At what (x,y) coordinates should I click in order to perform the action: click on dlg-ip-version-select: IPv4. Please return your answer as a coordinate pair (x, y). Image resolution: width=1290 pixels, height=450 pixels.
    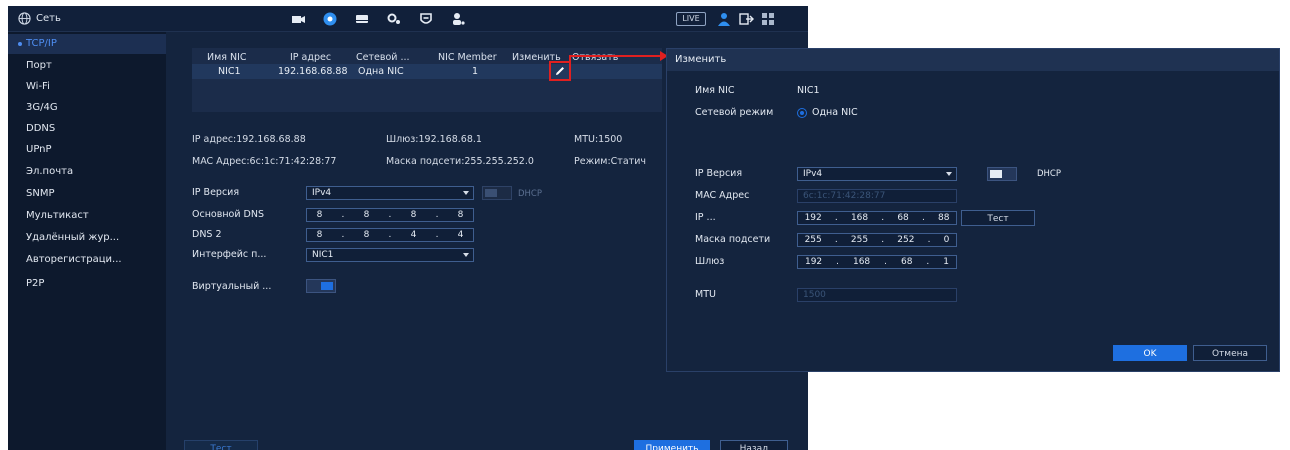
    Looking at the image, I should click on (877, 174).